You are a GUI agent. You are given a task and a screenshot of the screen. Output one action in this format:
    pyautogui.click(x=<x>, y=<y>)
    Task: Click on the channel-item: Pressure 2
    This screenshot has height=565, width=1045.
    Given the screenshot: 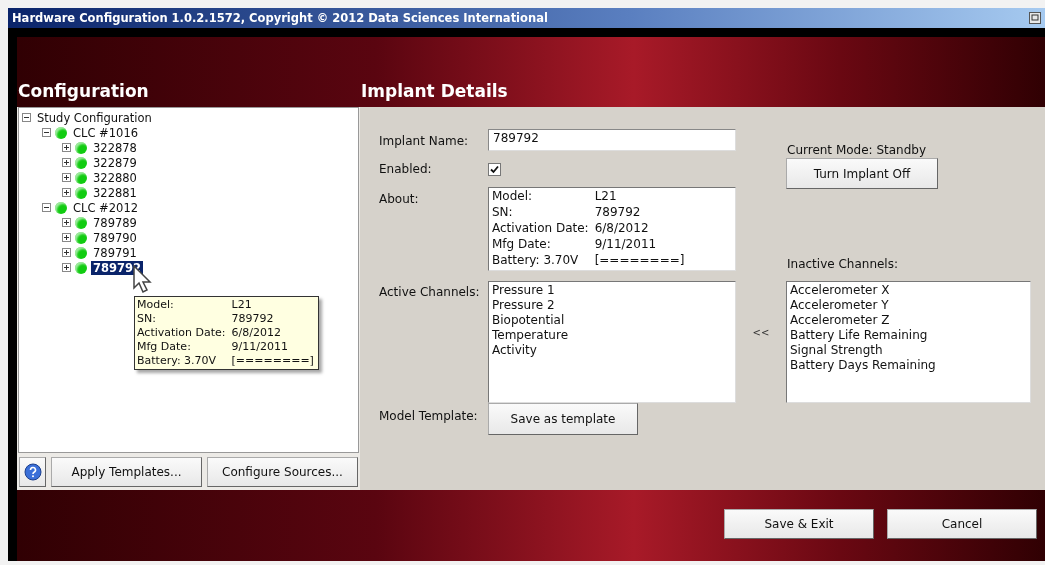 What is the action you would take?
    pyautogui.click(x=612, y=305)
    